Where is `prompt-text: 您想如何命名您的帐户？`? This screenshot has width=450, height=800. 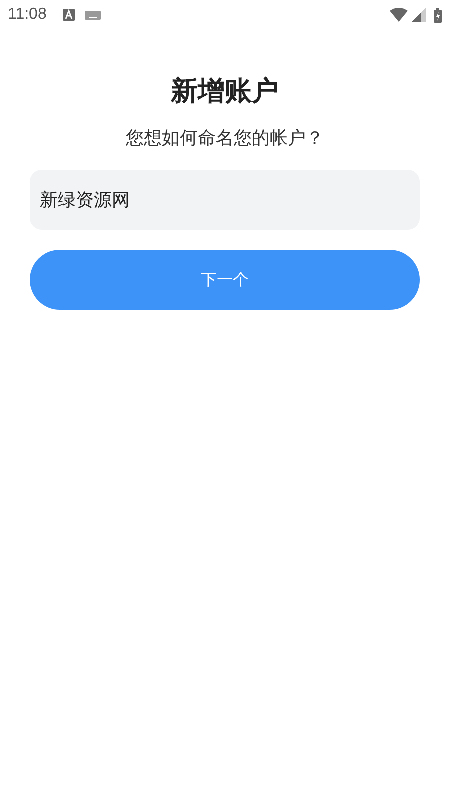 prompt-text: 您想如何命名您的帐户？ is located at coordinates (225, 138).